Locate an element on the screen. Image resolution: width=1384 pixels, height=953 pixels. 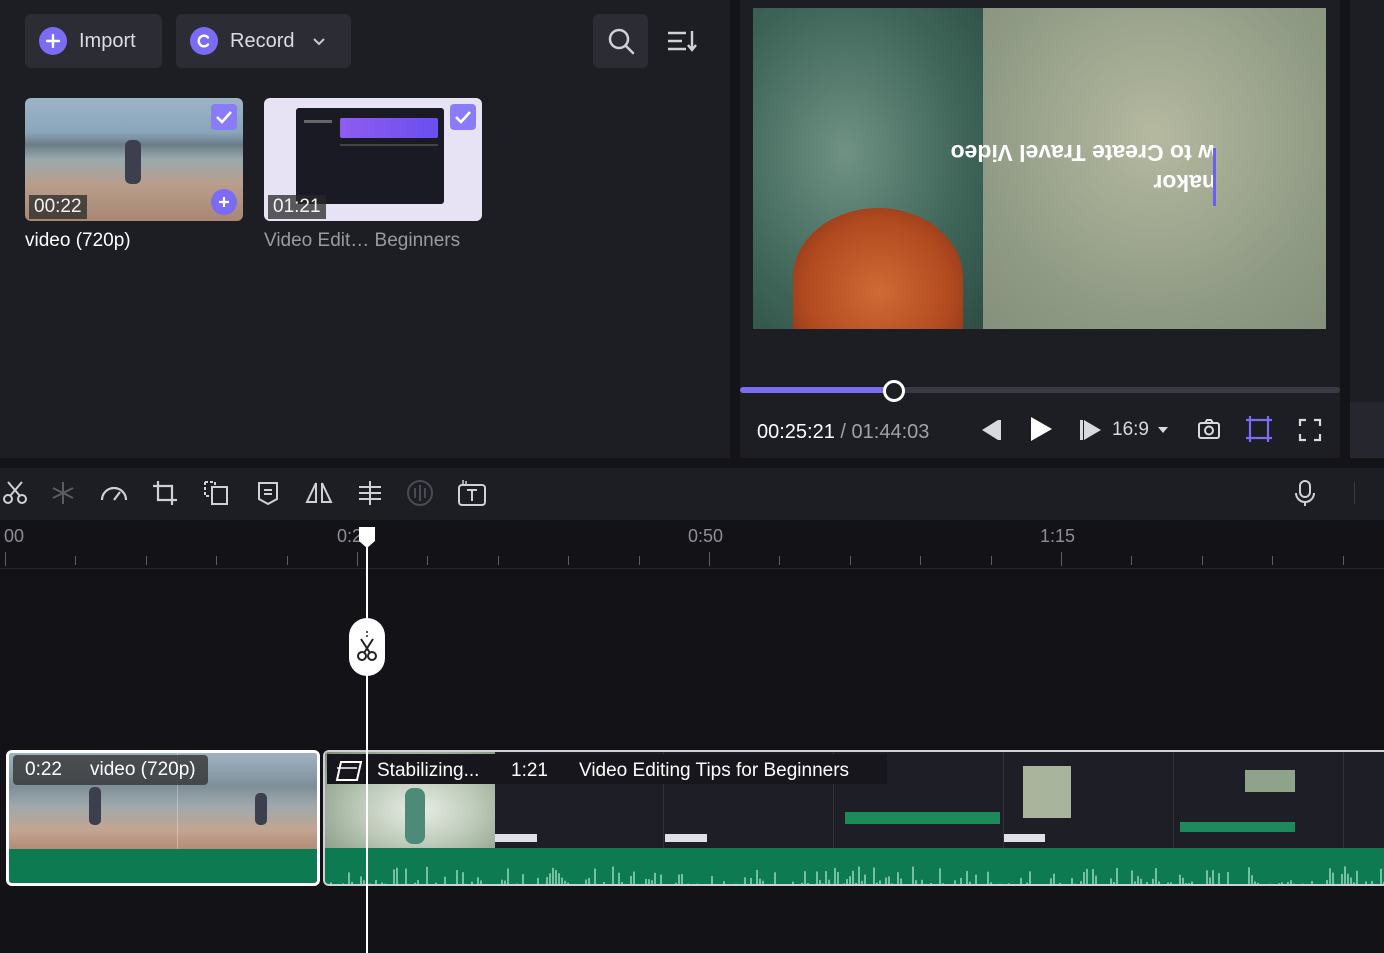
progress-handle is located at coordinates (893, 391).